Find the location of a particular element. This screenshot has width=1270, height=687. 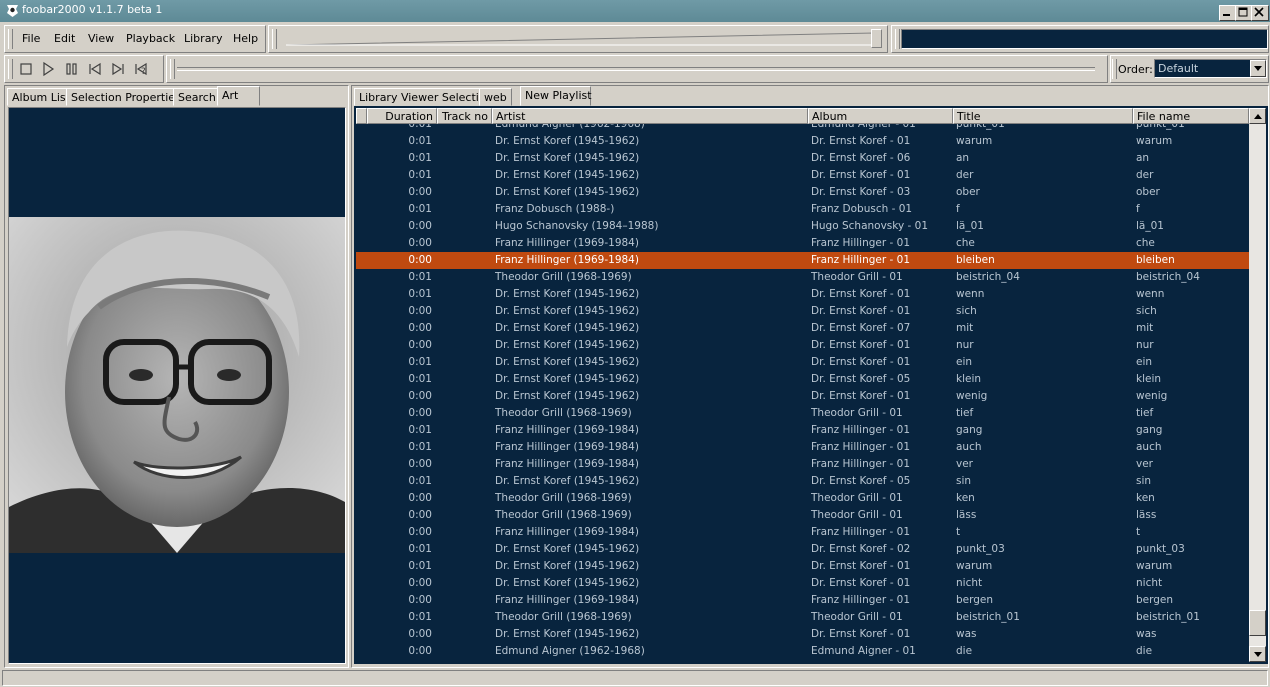

order-dropdown: Default is located at coordinates (1210, 68).